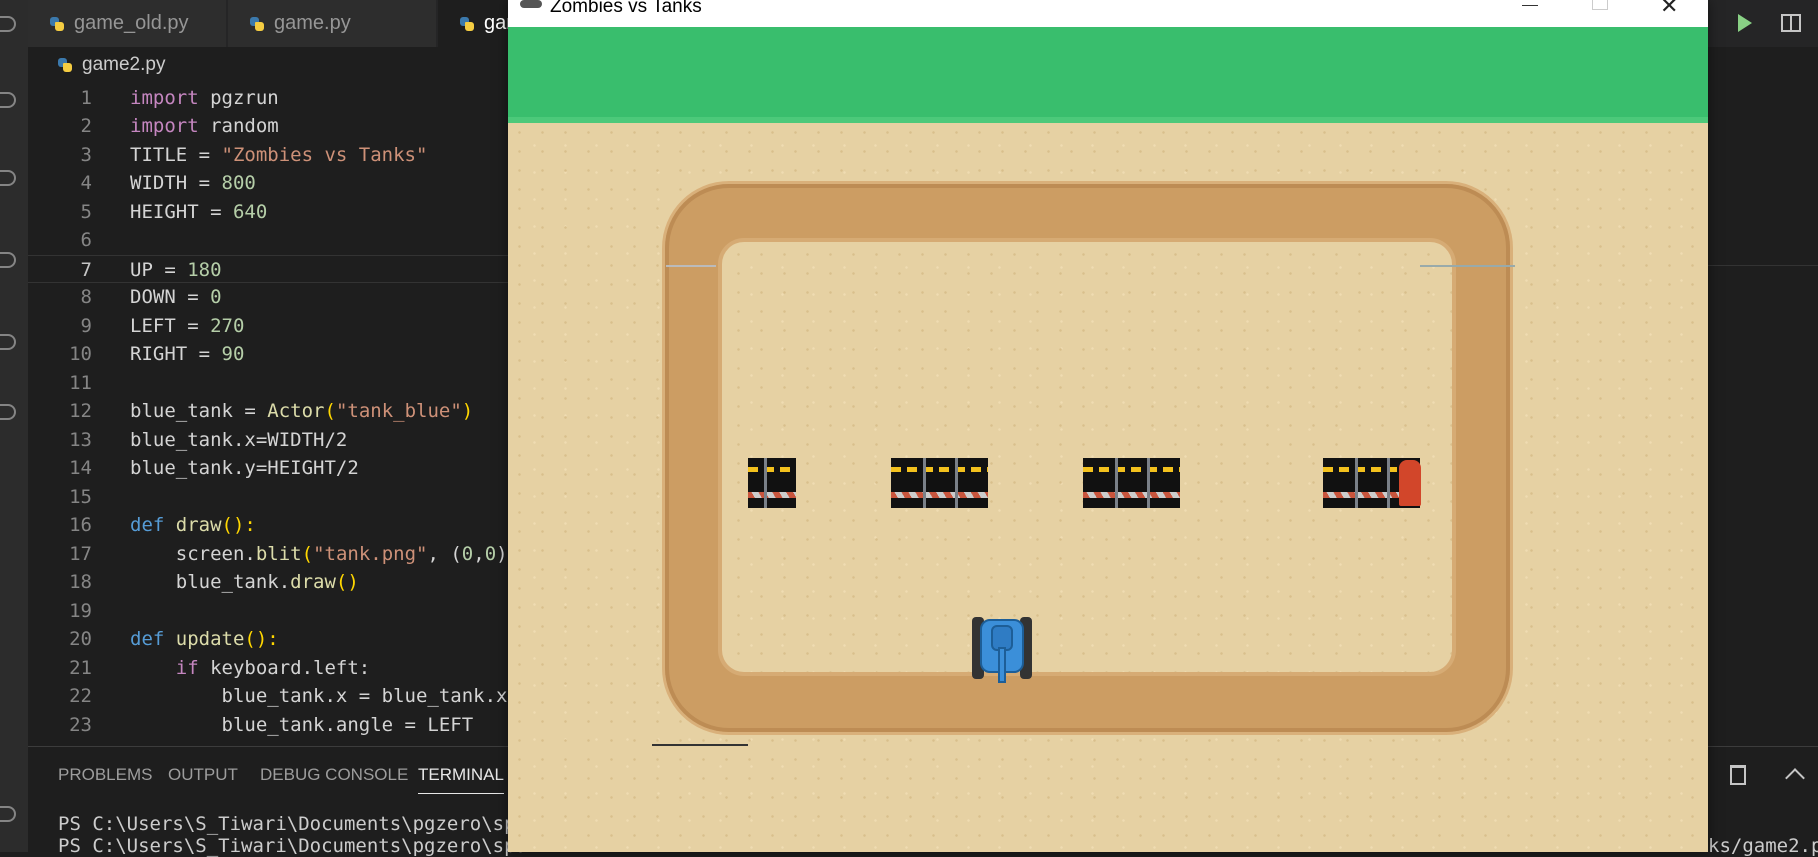  I want to click on zombie-sprite, so click(1410, 483).